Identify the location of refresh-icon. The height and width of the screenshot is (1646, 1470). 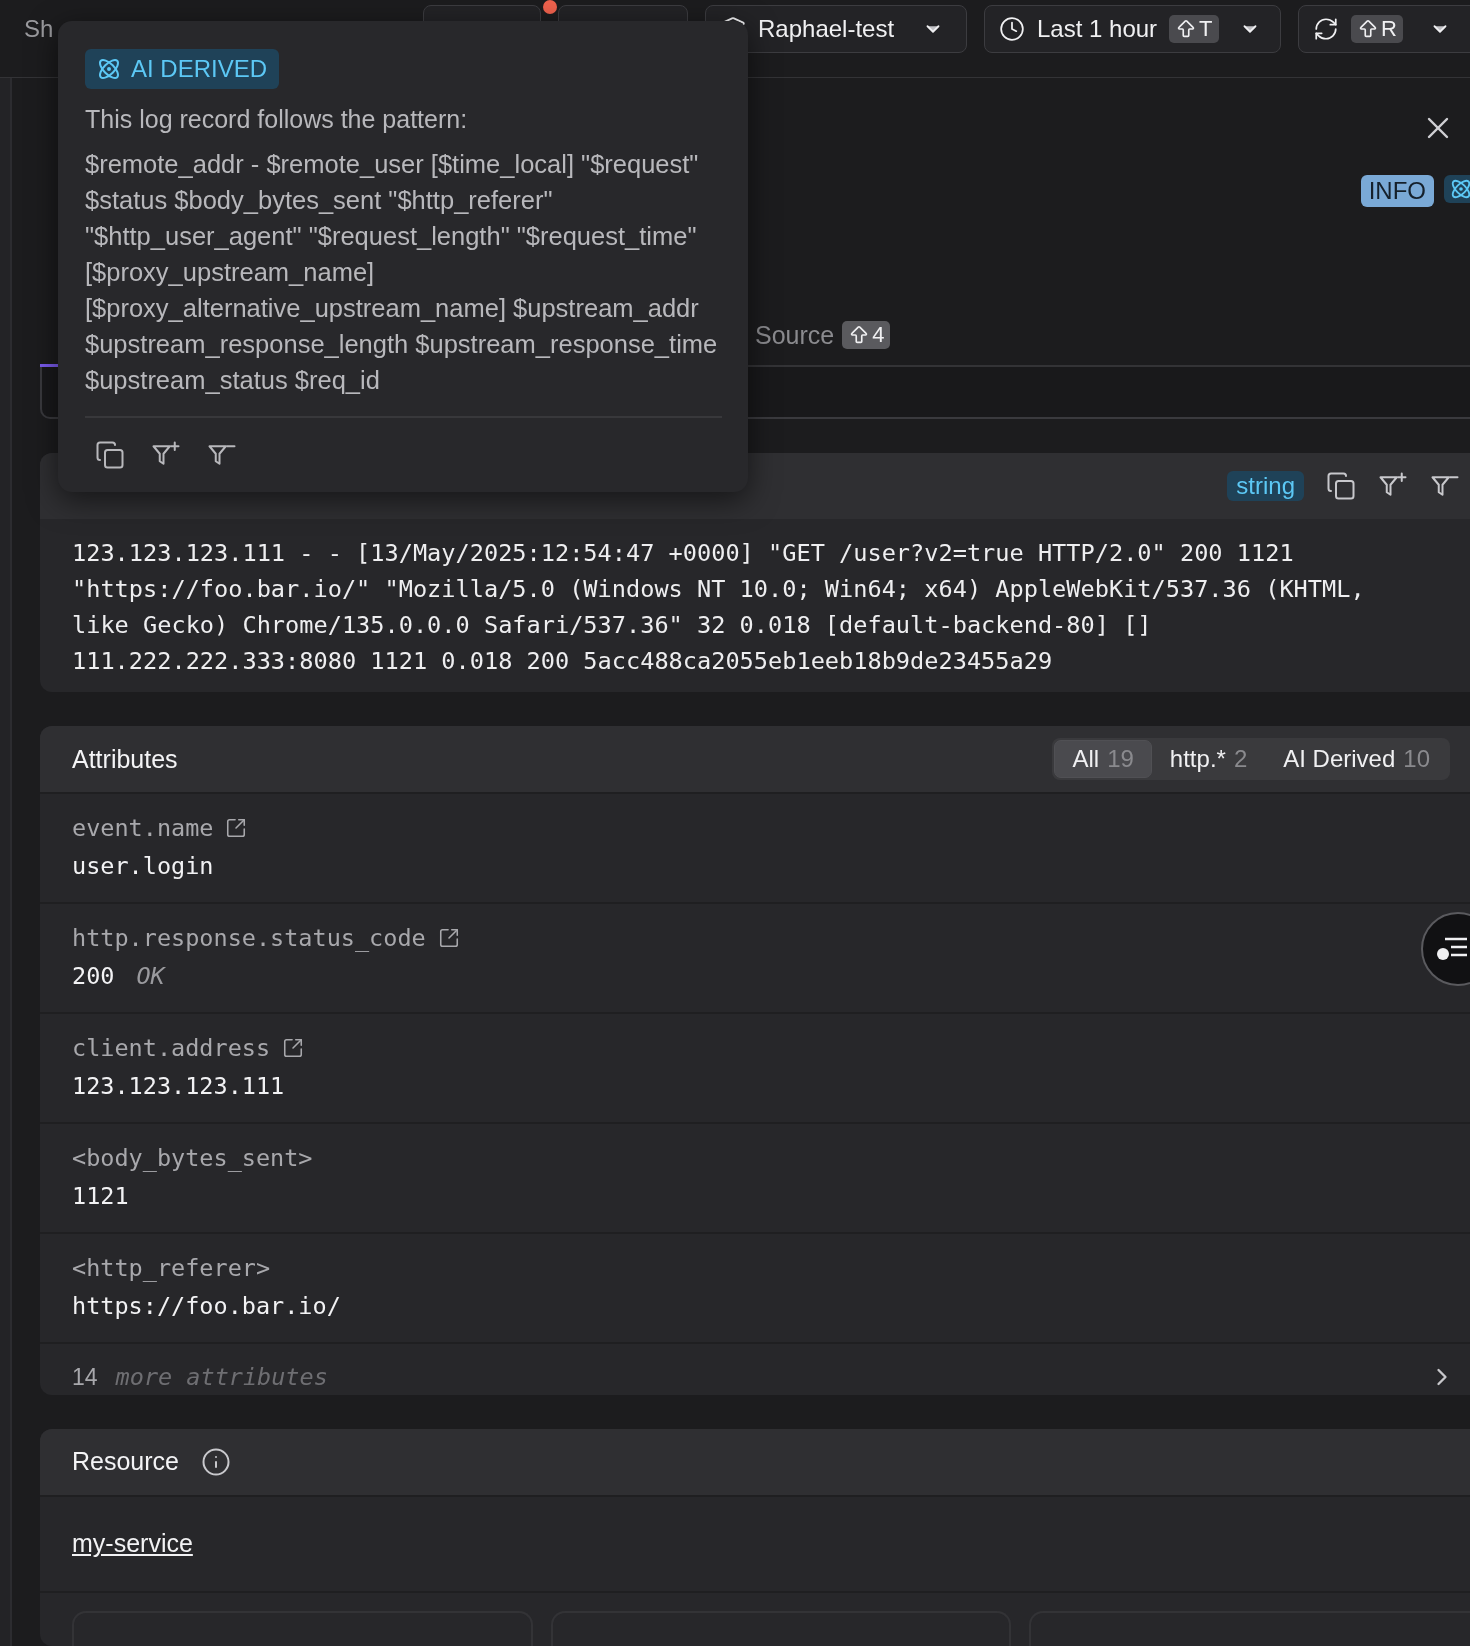
(1326, 29).